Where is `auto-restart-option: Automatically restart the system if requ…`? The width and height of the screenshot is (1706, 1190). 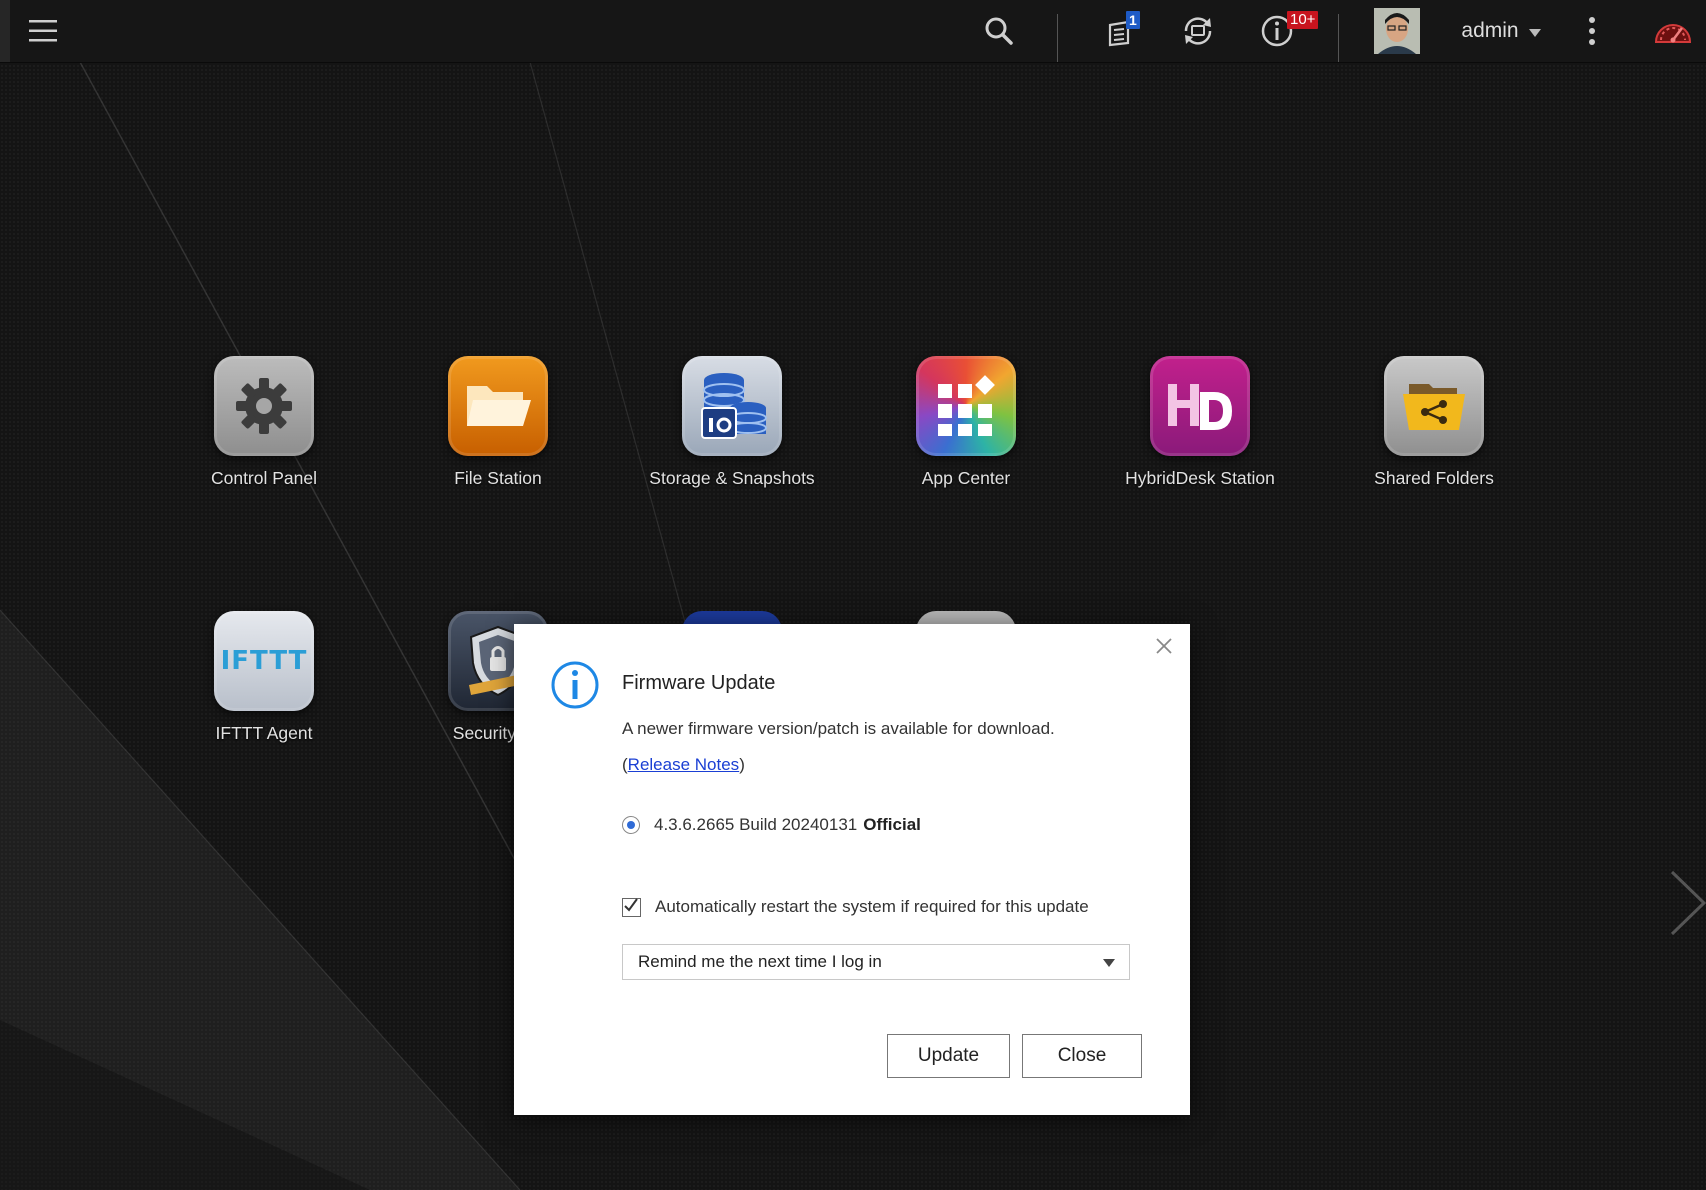
auto-restart-option: Automatically restart the system if requ… is located at coordinates (855, 907).